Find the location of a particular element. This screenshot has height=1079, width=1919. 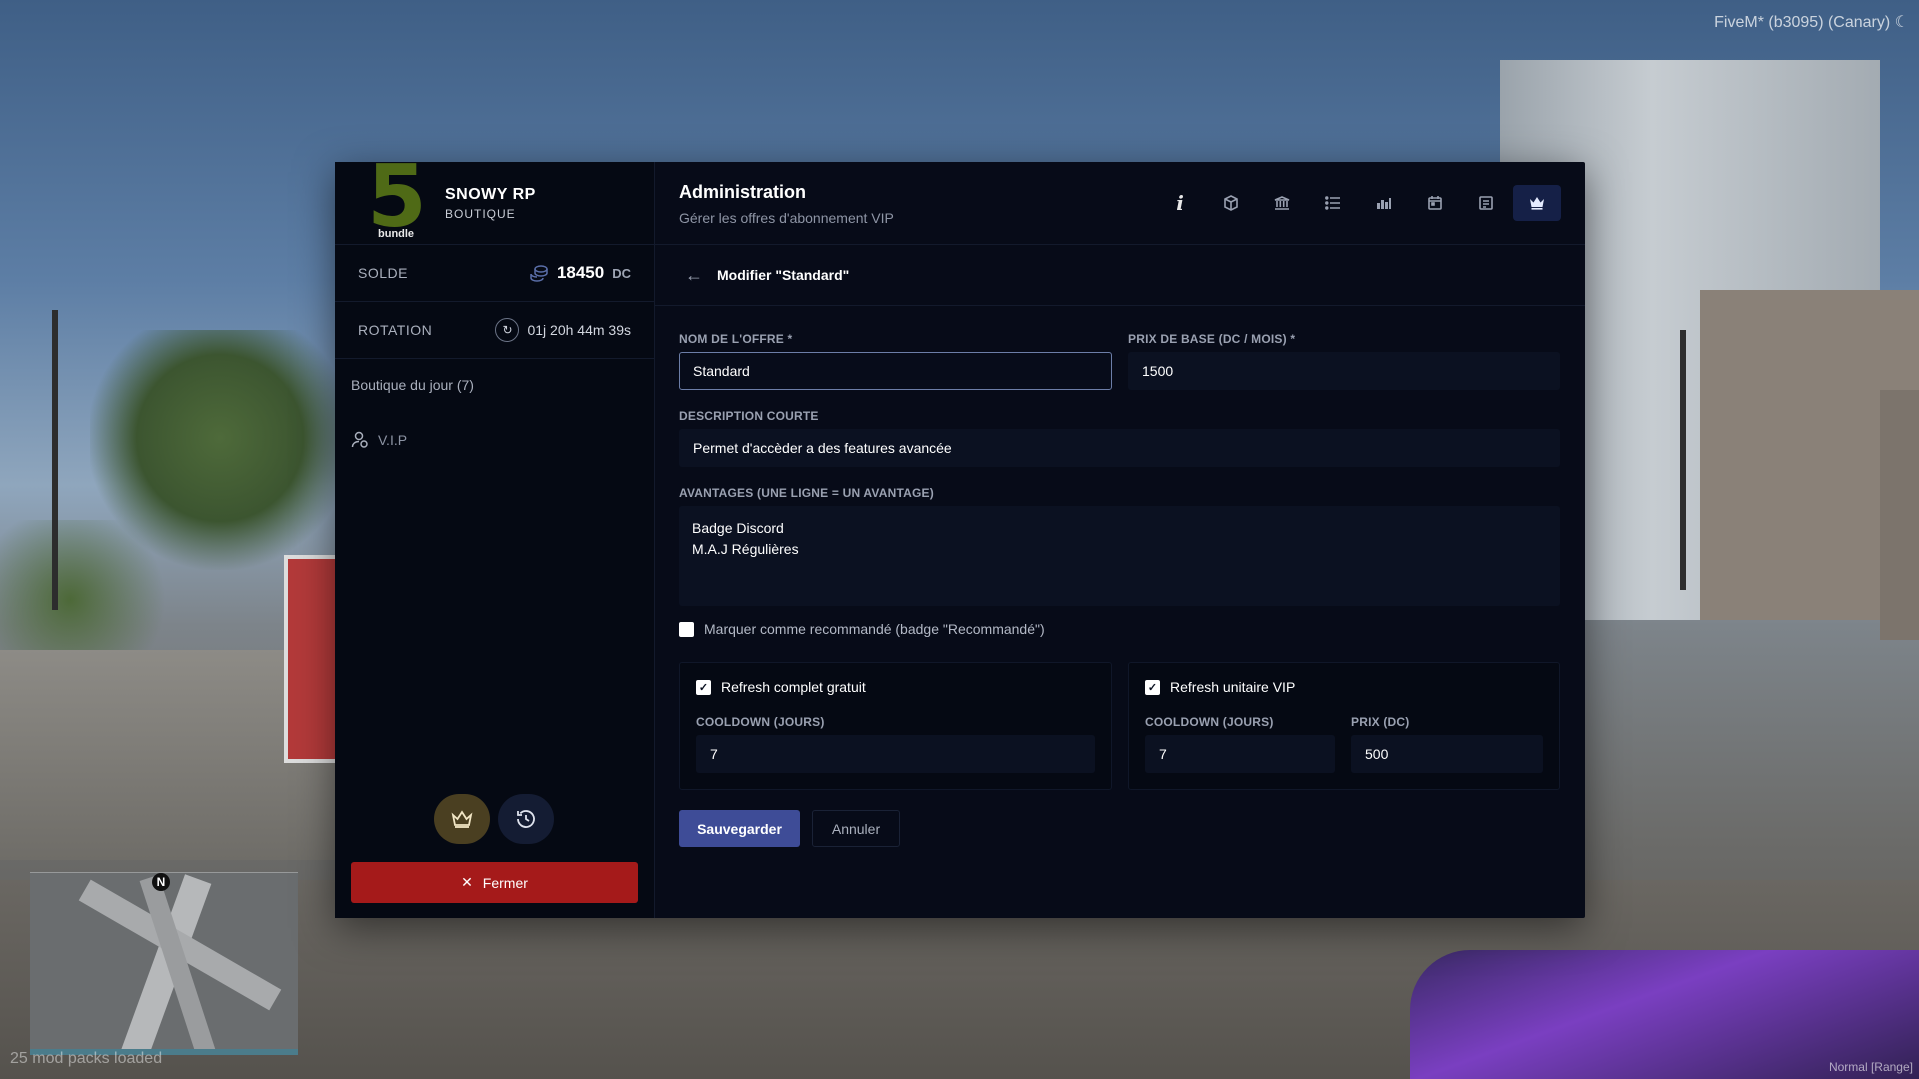

refresh-full-cooldown-label: COOLDOWN (JOURS) is located at coordinates (760, 722).